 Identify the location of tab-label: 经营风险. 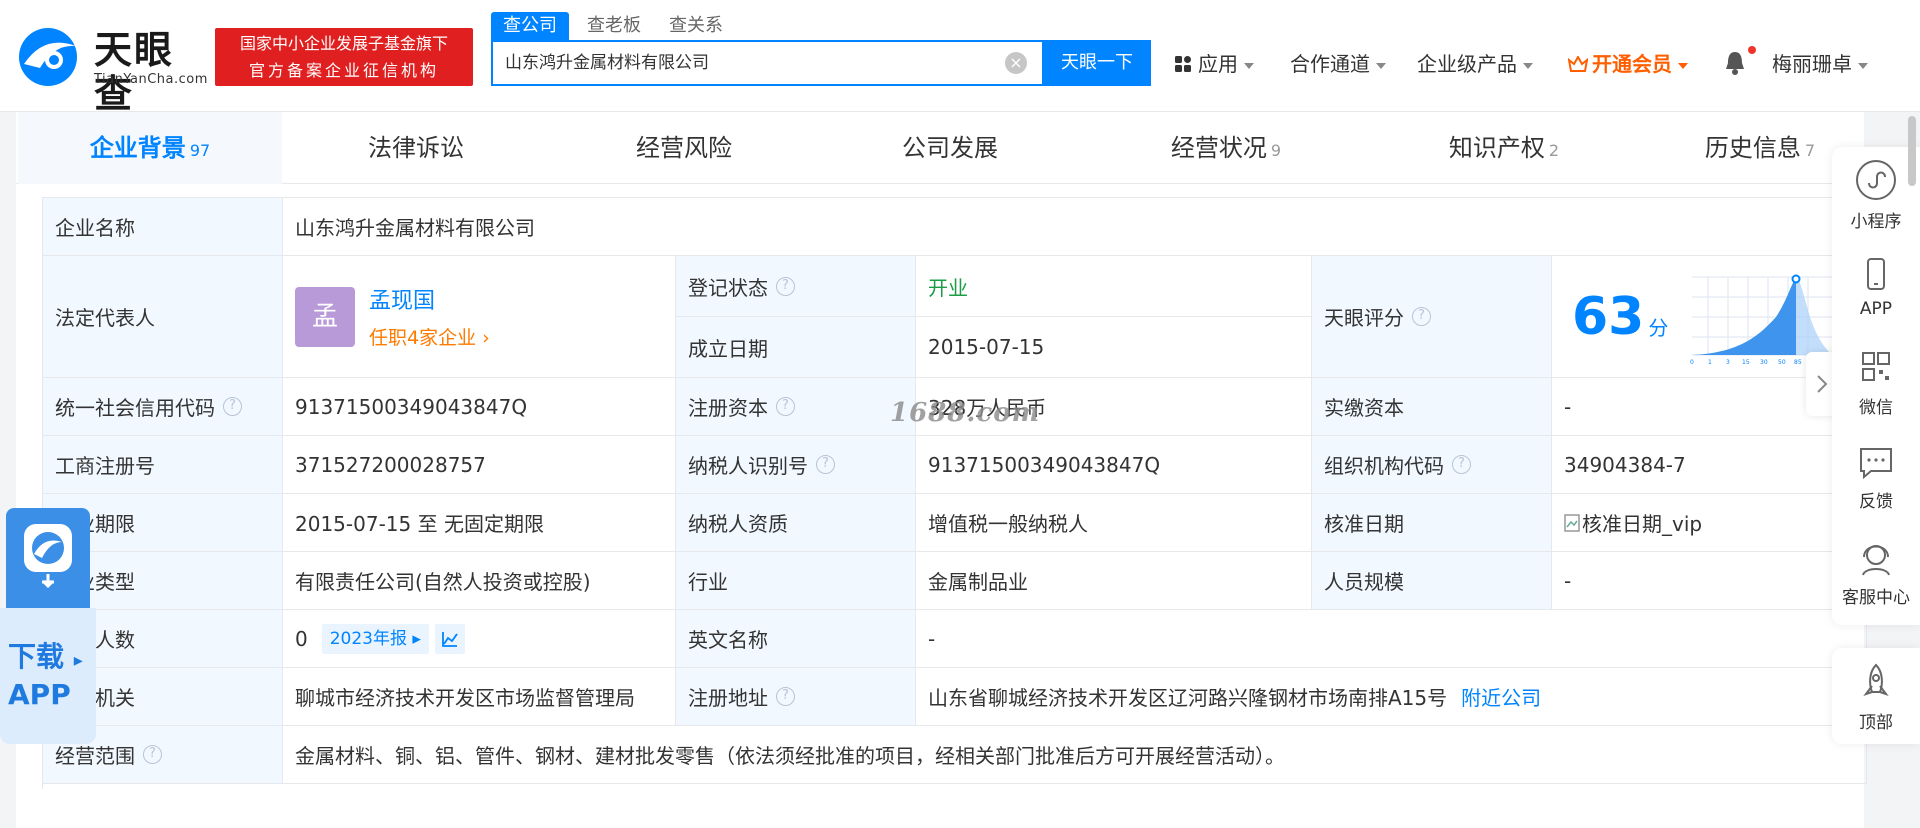
(684, 148).